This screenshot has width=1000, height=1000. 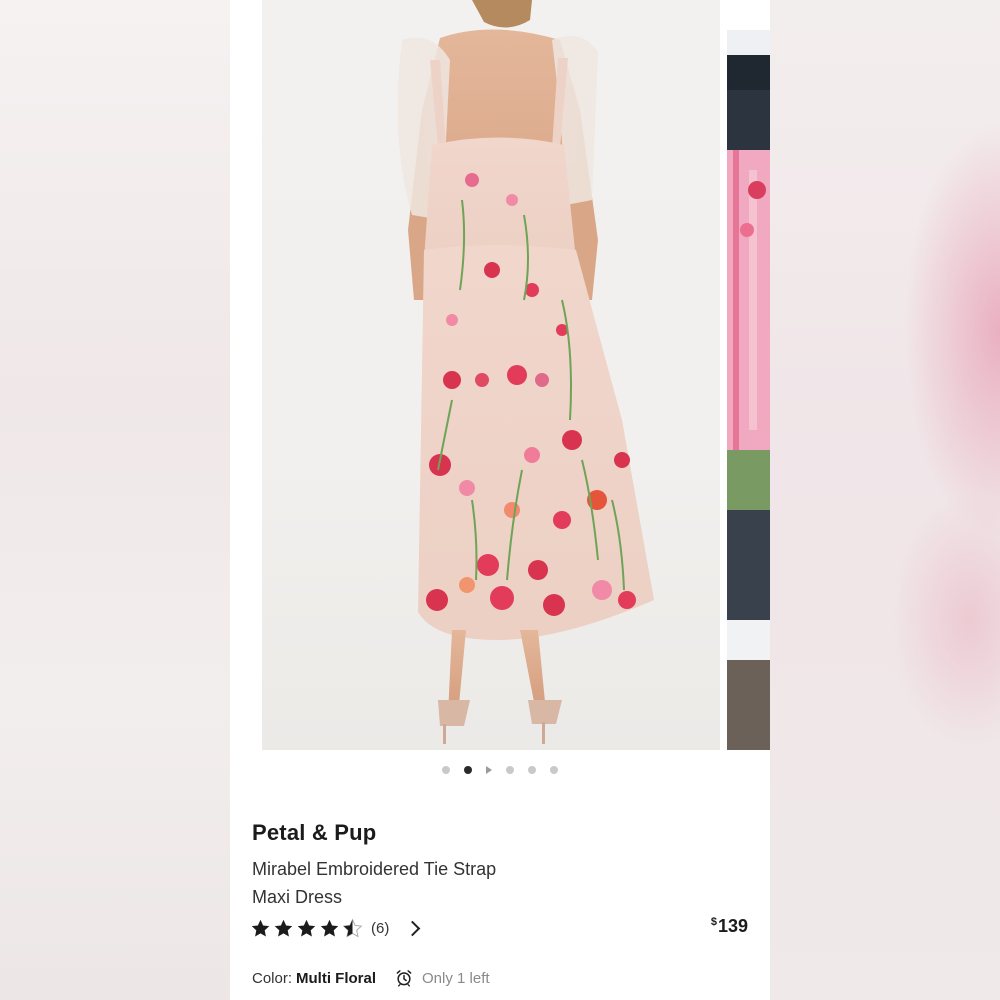 I want to click on review-count: (6), so click(x=380, y=928).